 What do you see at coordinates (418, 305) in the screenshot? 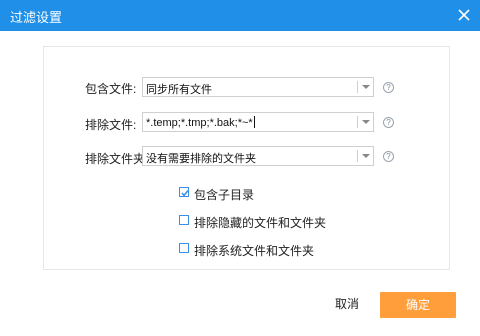
I see `ok-button: 确定` at bounding box center [418, 305].